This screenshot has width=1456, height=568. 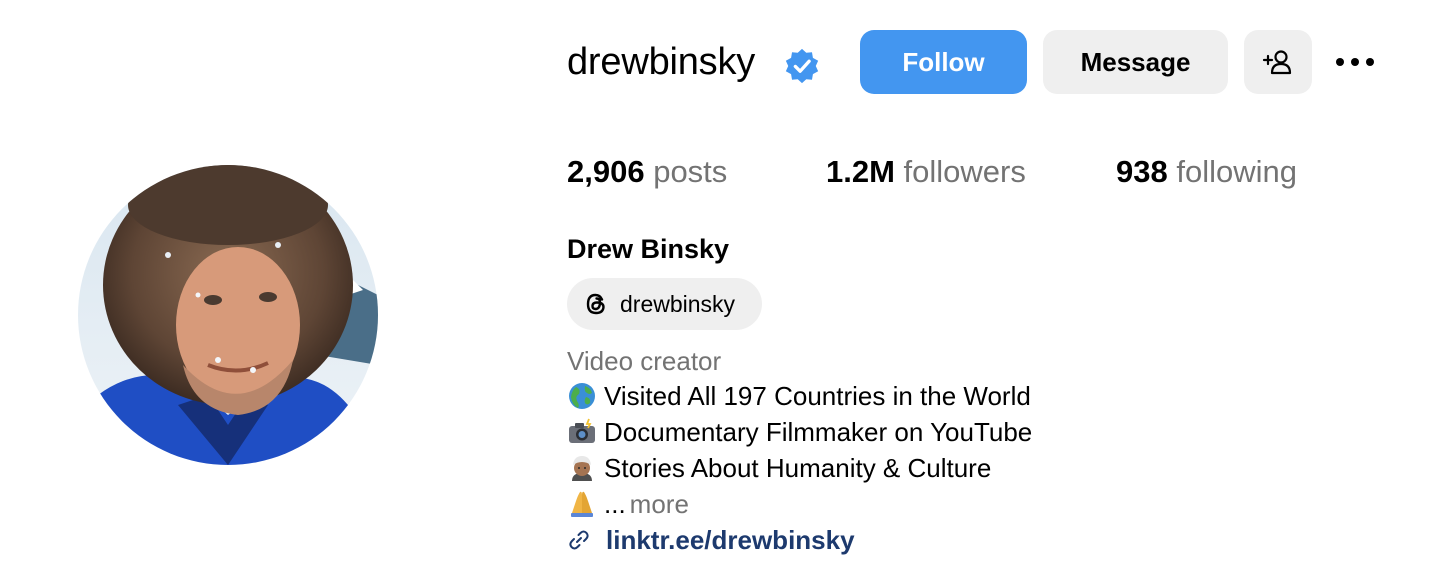 What do you see at coordinates (644, 361) in the screenshot?
I see `profile-category: Video creator` at bounding box center [644, 361].